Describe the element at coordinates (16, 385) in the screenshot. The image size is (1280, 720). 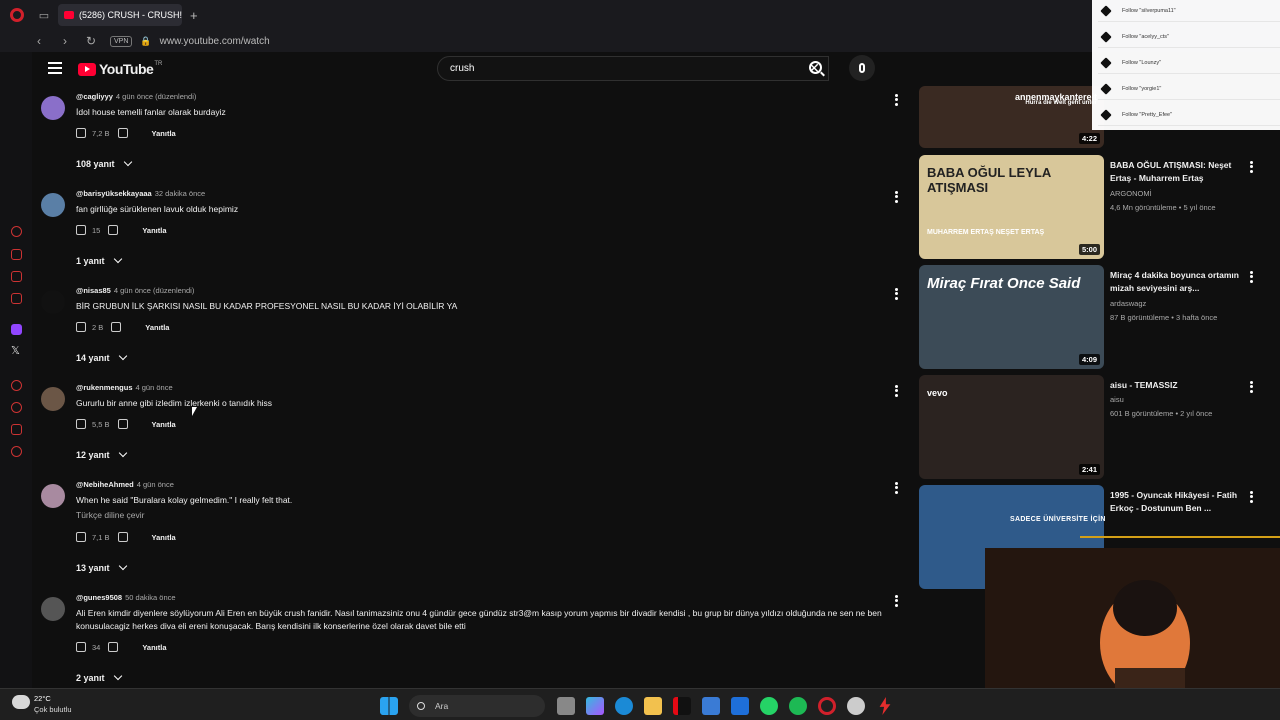
I see `player-icon` at that location.